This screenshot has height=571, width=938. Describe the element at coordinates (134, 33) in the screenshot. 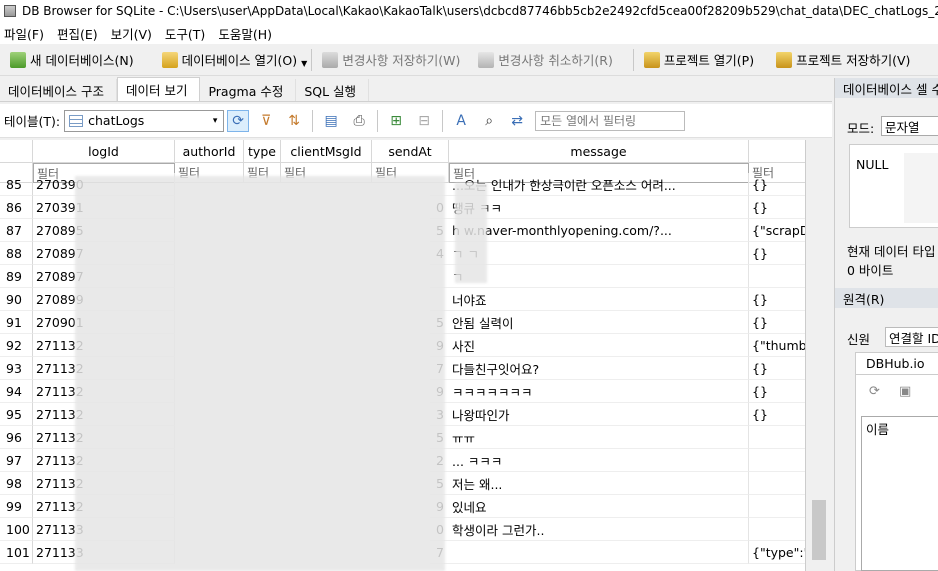

I see `menu-view: 보기(V)` at that location.